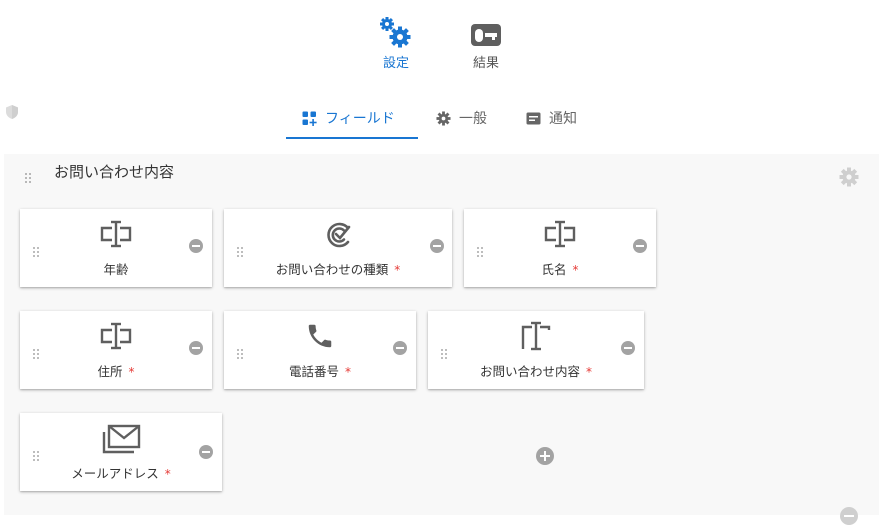 Image resolution: width=884 pixels, height=525 pixels. Describe the element at coordinates (849, 516) in the screenshot. I see `remove-section-button` at that location.